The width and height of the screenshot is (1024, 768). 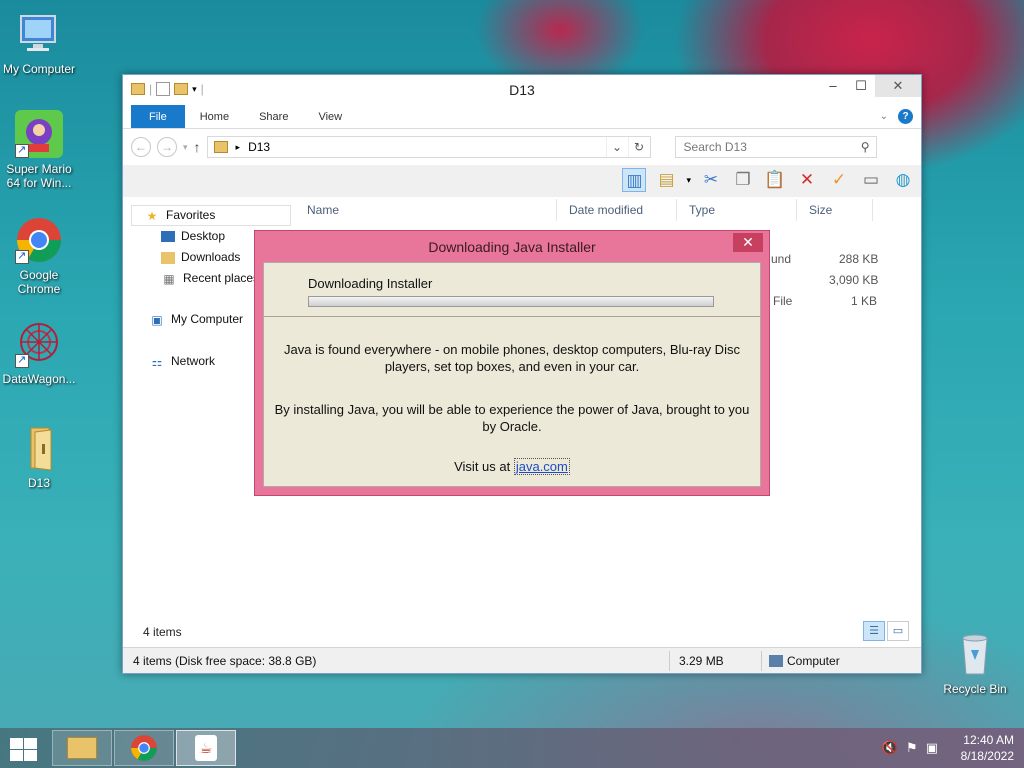 I want to click on details-view-button: ☰, so click(x=874, y=631).